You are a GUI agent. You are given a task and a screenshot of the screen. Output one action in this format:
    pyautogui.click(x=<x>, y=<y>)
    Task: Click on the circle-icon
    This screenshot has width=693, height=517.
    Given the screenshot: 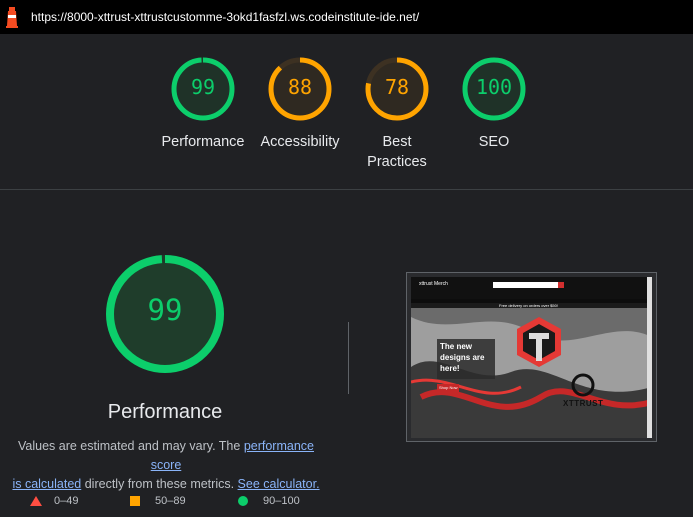 What is the action you would take?
    pyautogui.click(x=243, y=501)
    